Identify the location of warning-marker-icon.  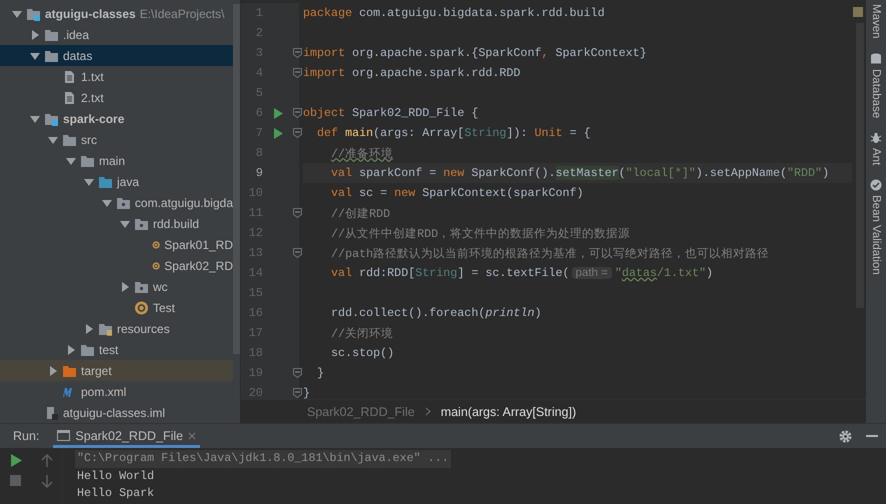
(859, 13).